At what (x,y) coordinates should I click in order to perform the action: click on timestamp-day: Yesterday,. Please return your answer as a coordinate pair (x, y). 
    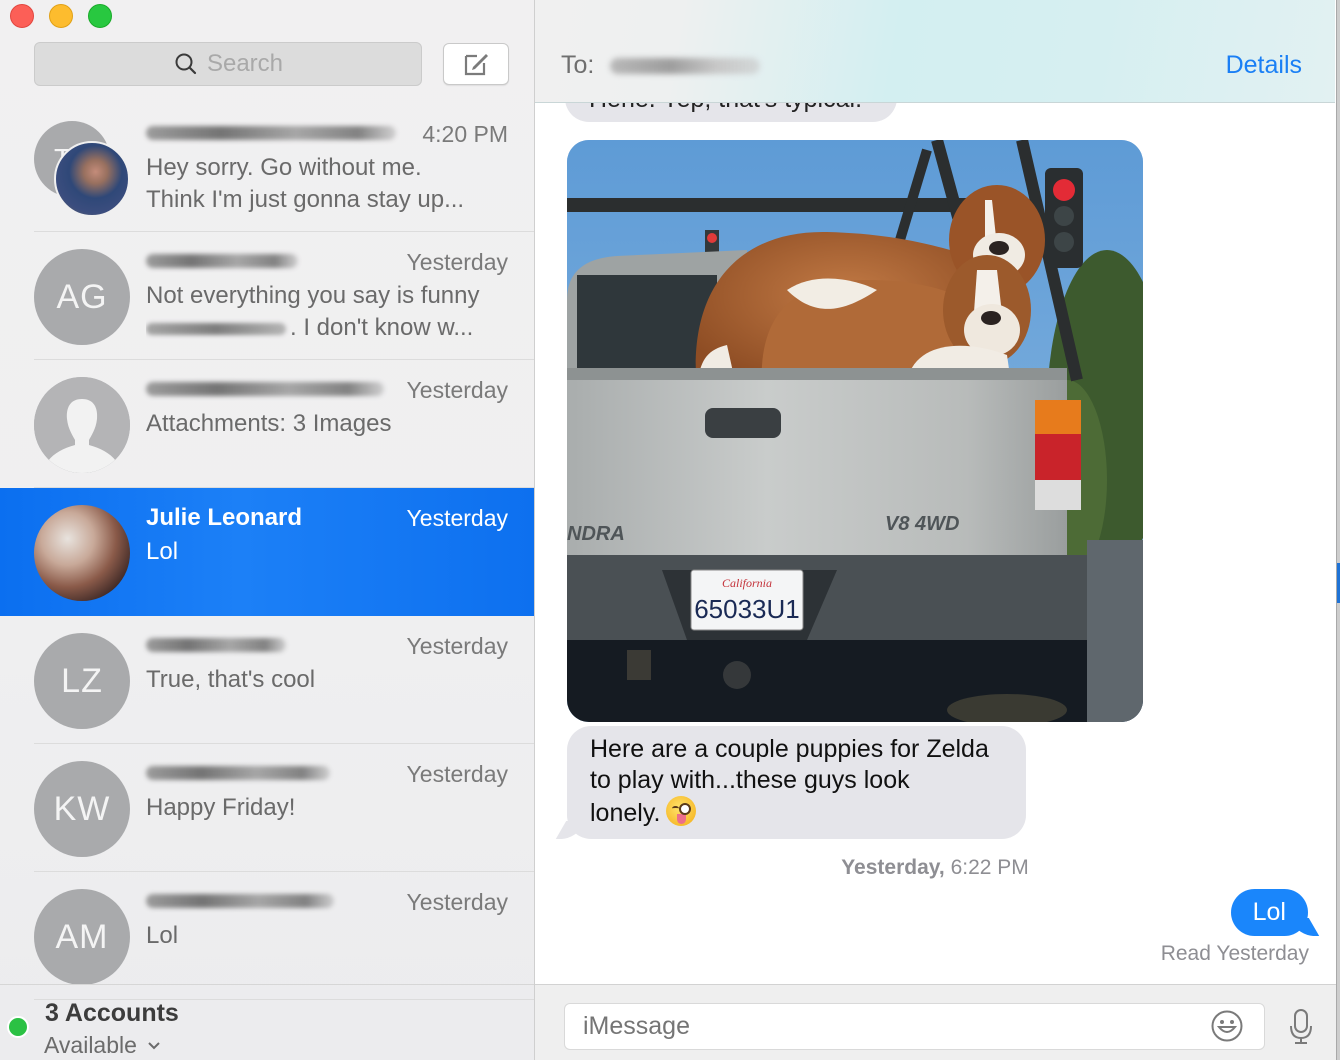
    Looking at the image, I should click on (893, 867).